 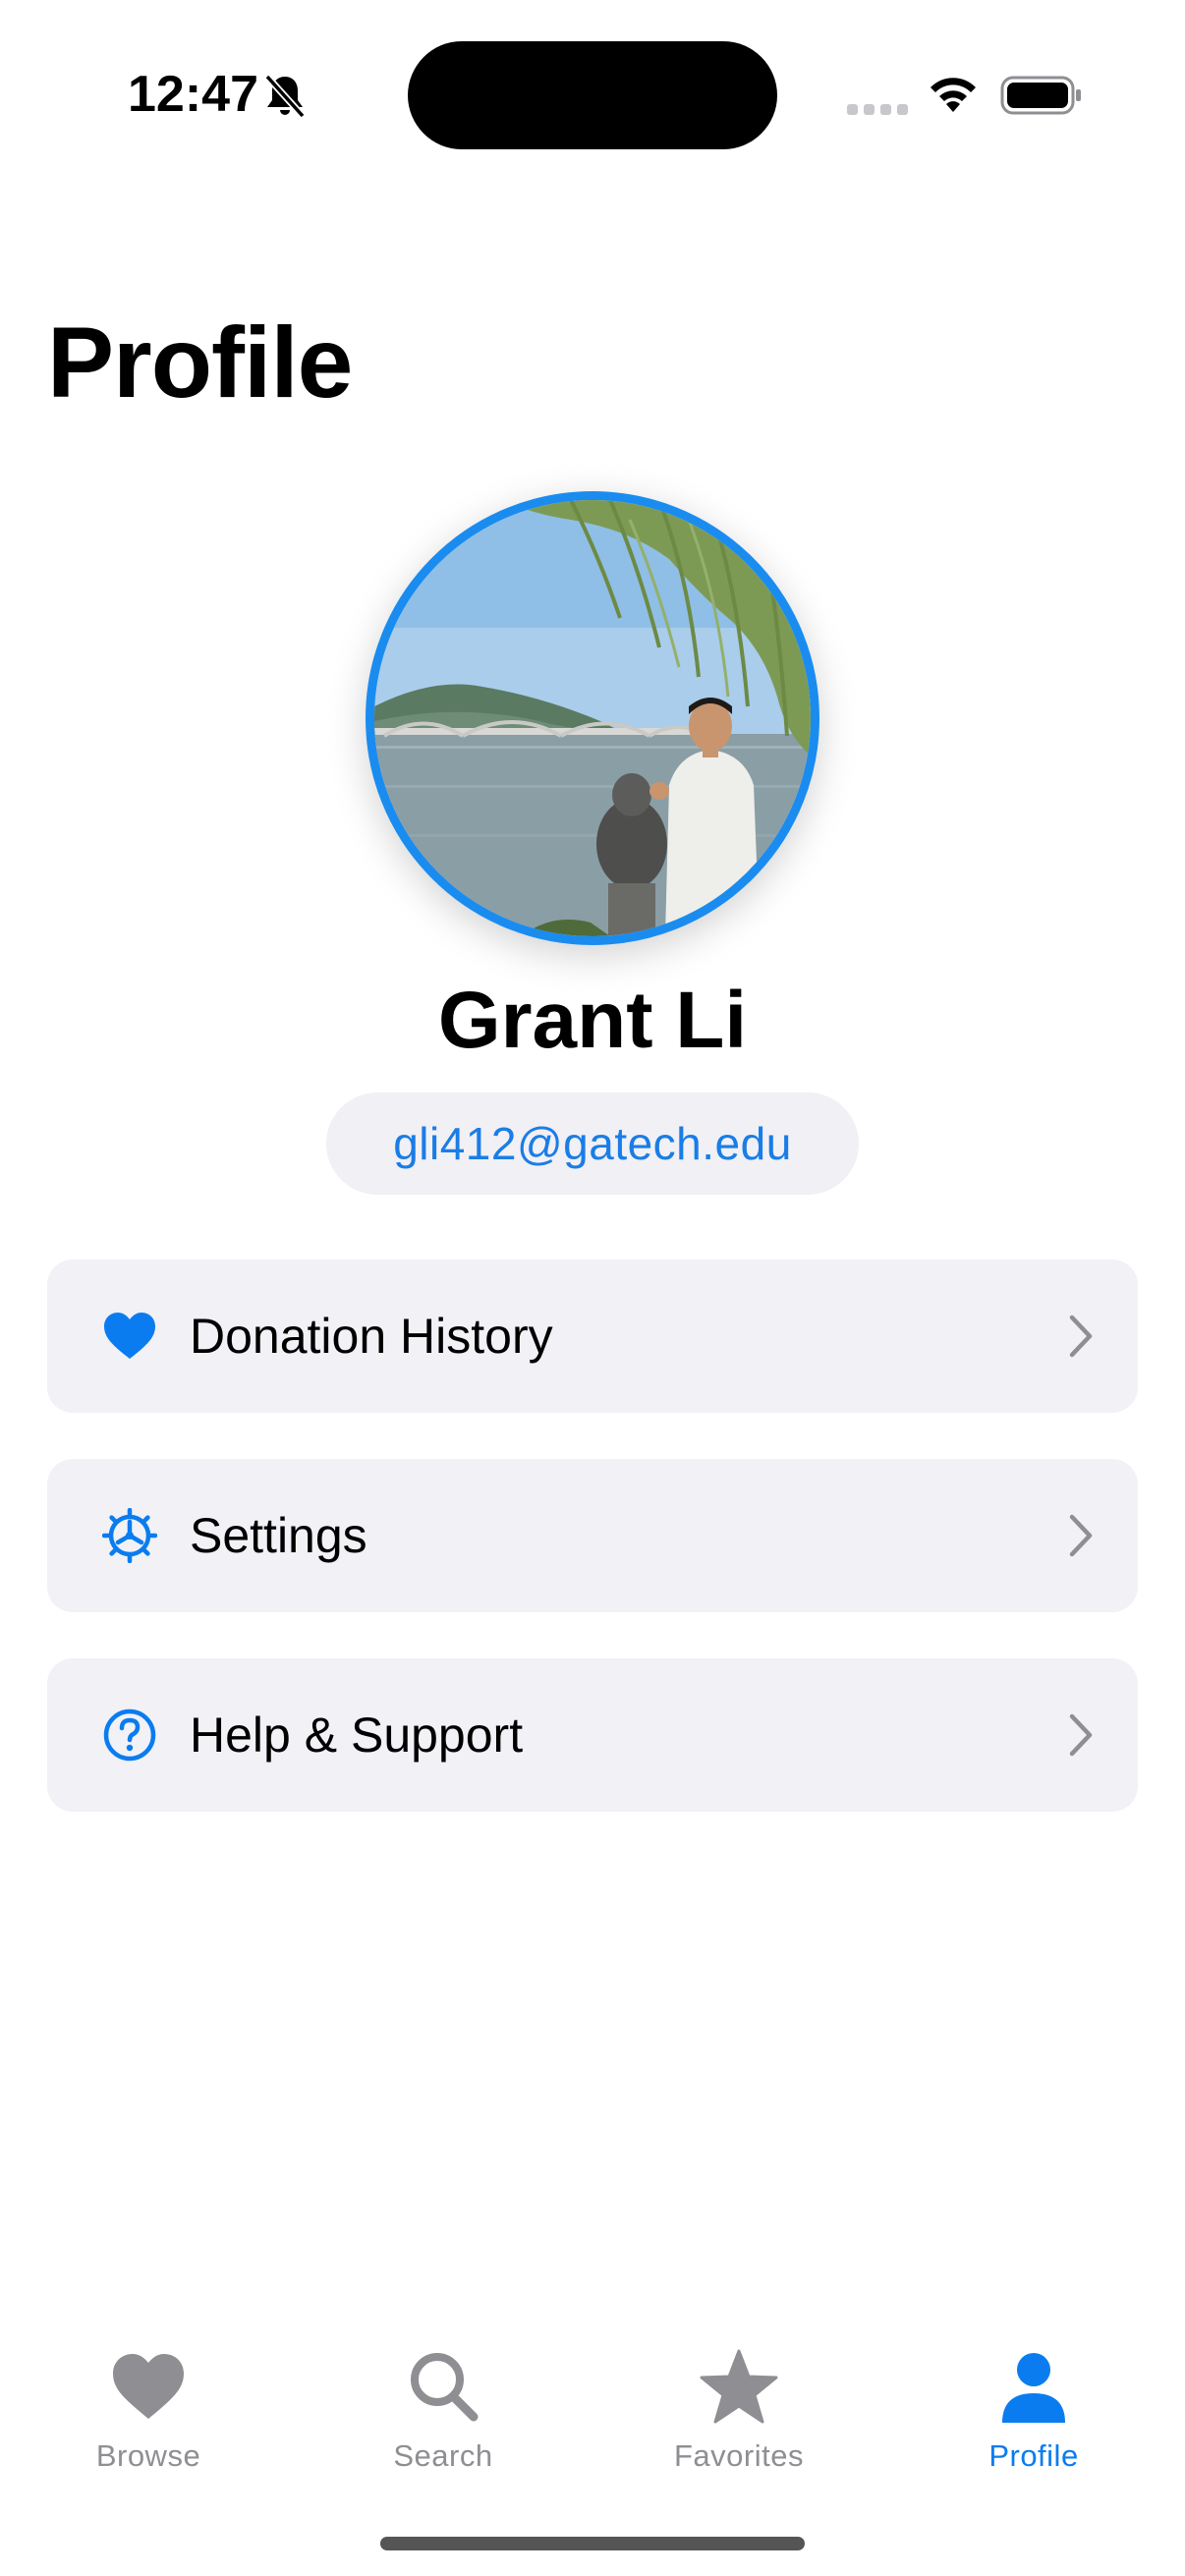 I want to click on question-circle-icon, so click(x=130, y=1735).